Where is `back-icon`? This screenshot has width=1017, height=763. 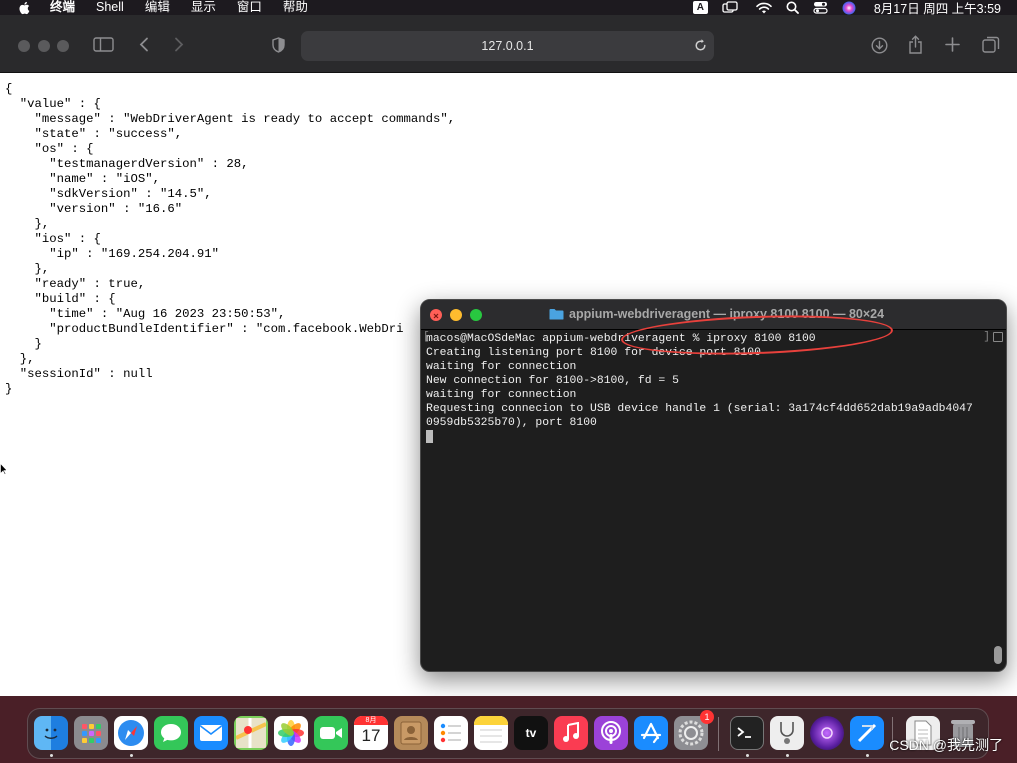
back-icon is located at coordinates (144, 44).